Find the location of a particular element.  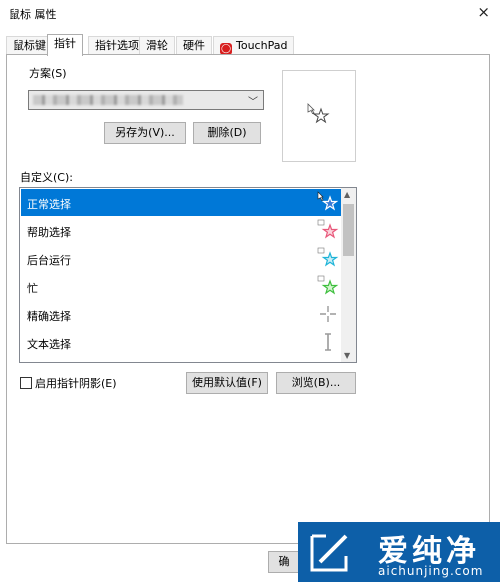

preview-star-cursor-icon is located at coordinates (318, 113).